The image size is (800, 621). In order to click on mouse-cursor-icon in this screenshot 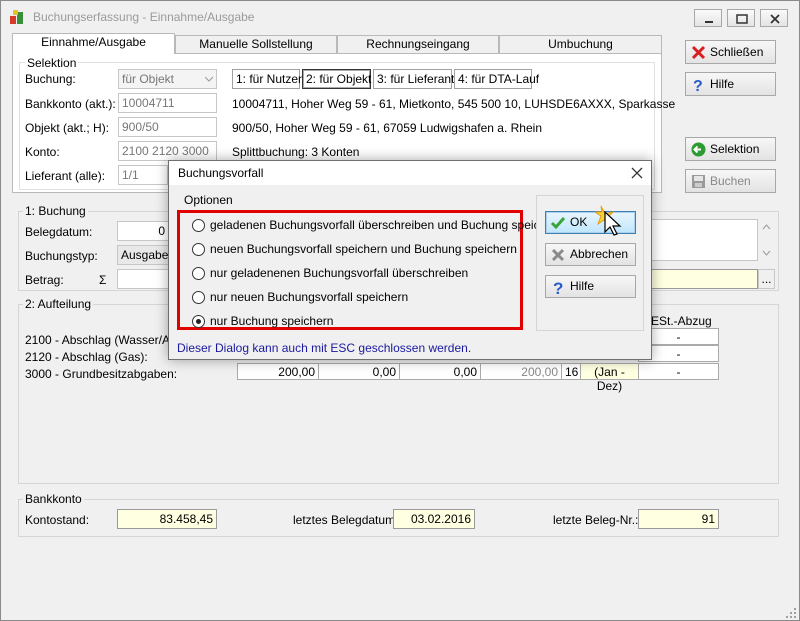, I will do `click(608, 220)`.